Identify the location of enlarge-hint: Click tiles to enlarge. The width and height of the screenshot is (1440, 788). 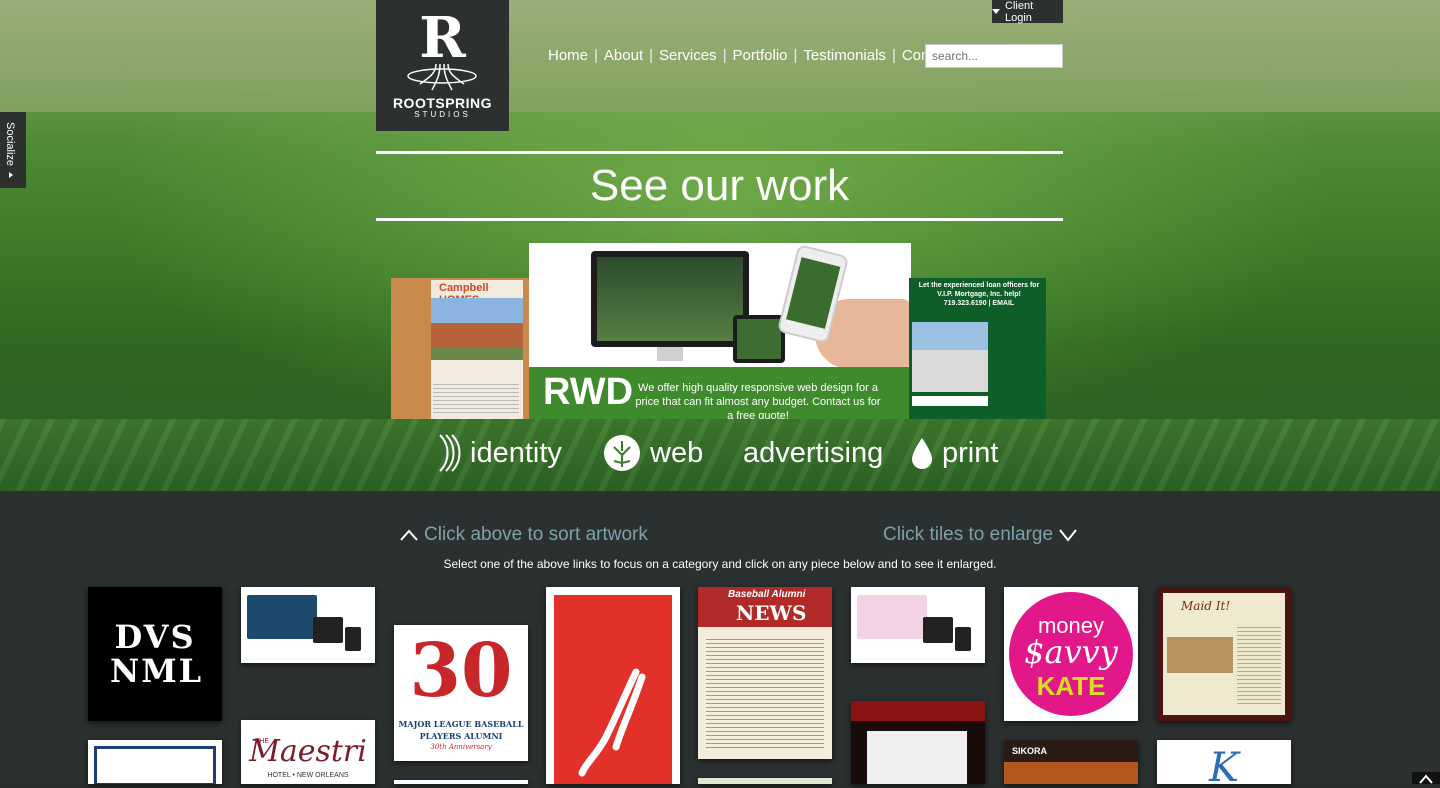
(980, 535).